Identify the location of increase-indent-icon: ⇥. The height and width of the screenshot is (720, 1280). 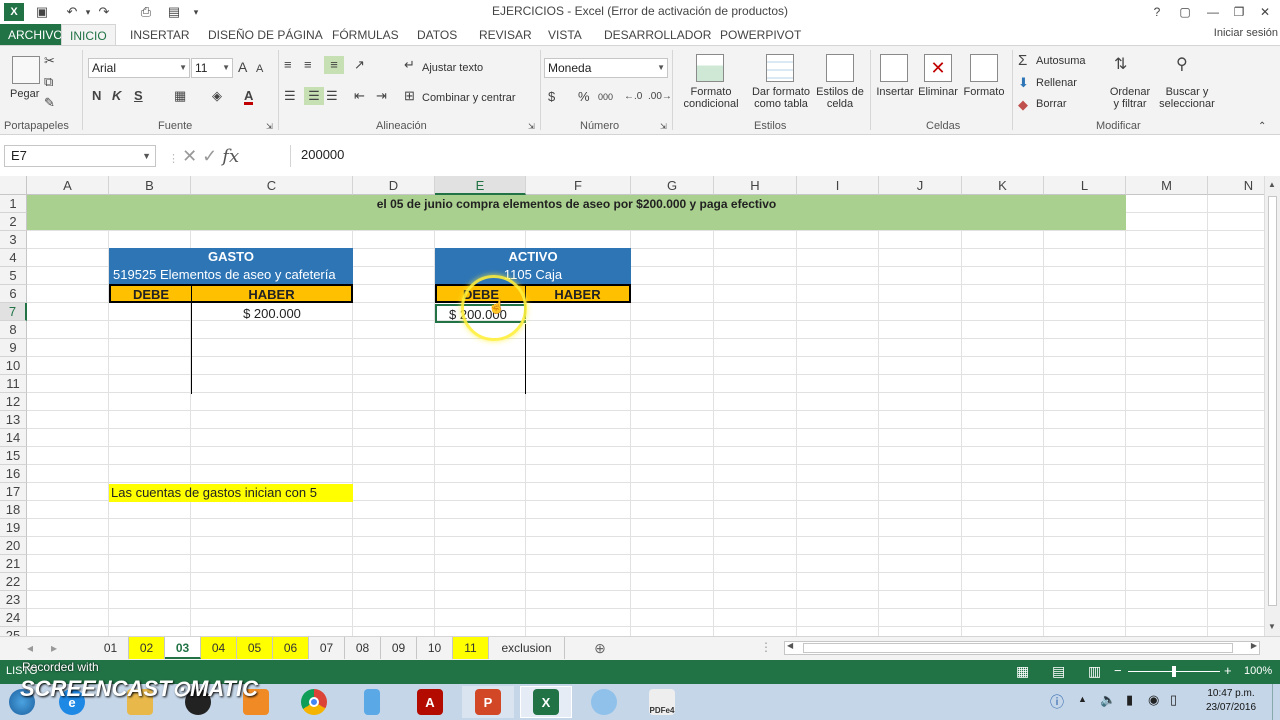
(381, 96).